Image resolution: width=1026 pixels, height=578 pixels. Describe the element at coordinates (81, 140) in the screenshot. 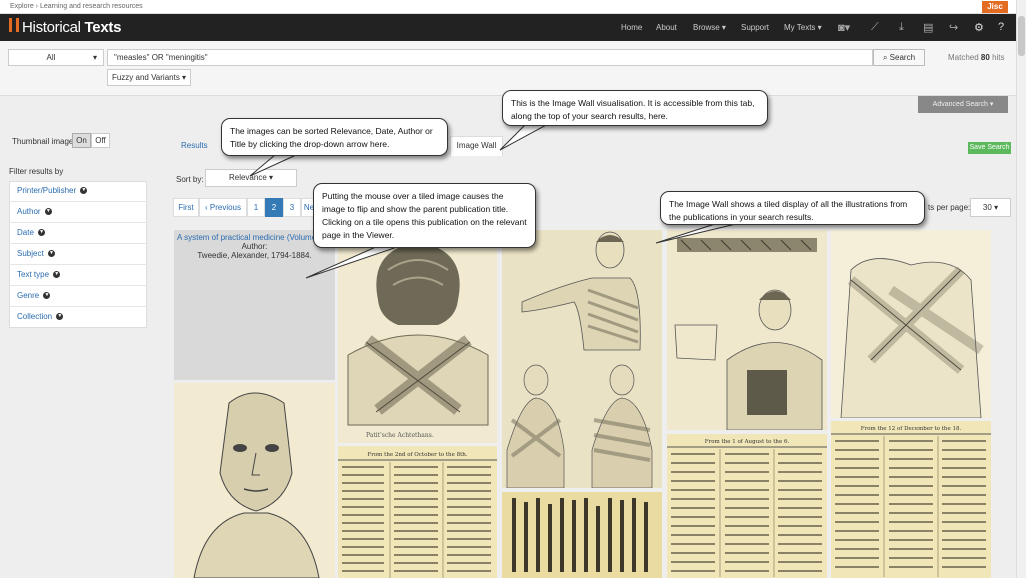

I see `thumbnail-on-toggle: On` at that location.